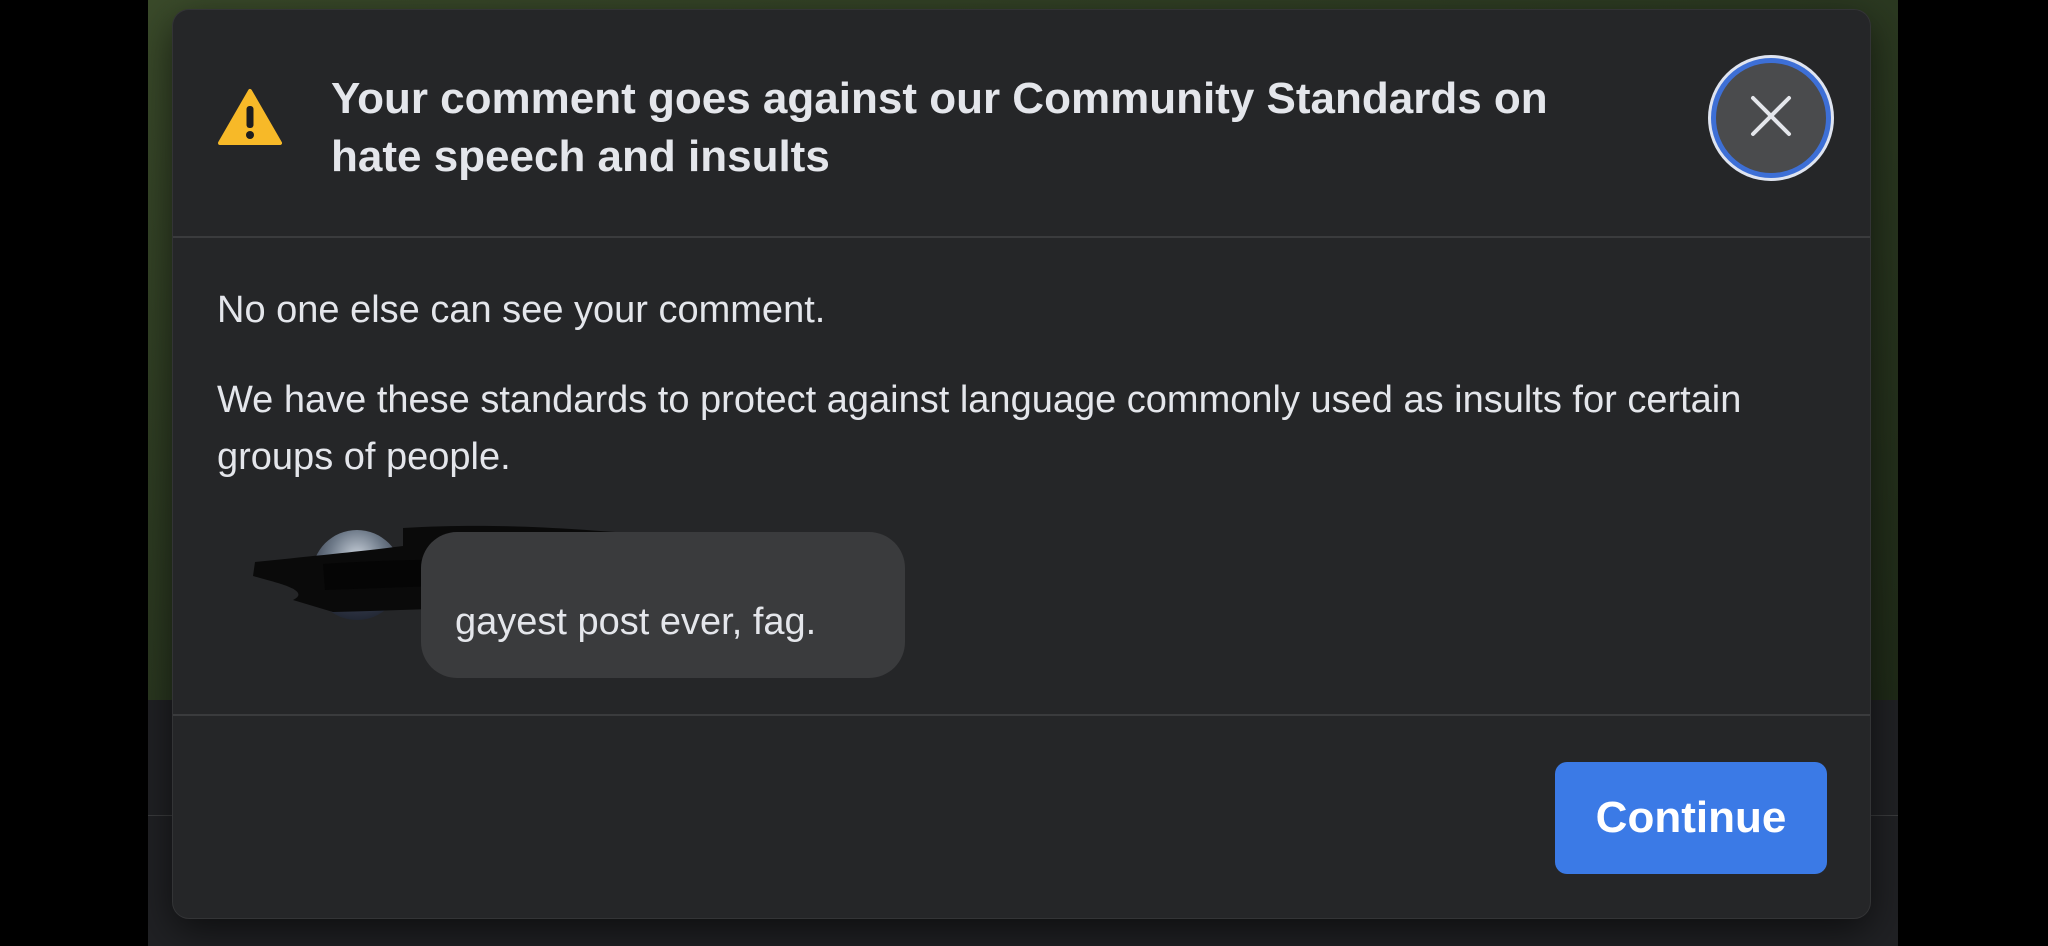  I want to click on comment-bubble: gayest post ever, fag., so click(663, 605).